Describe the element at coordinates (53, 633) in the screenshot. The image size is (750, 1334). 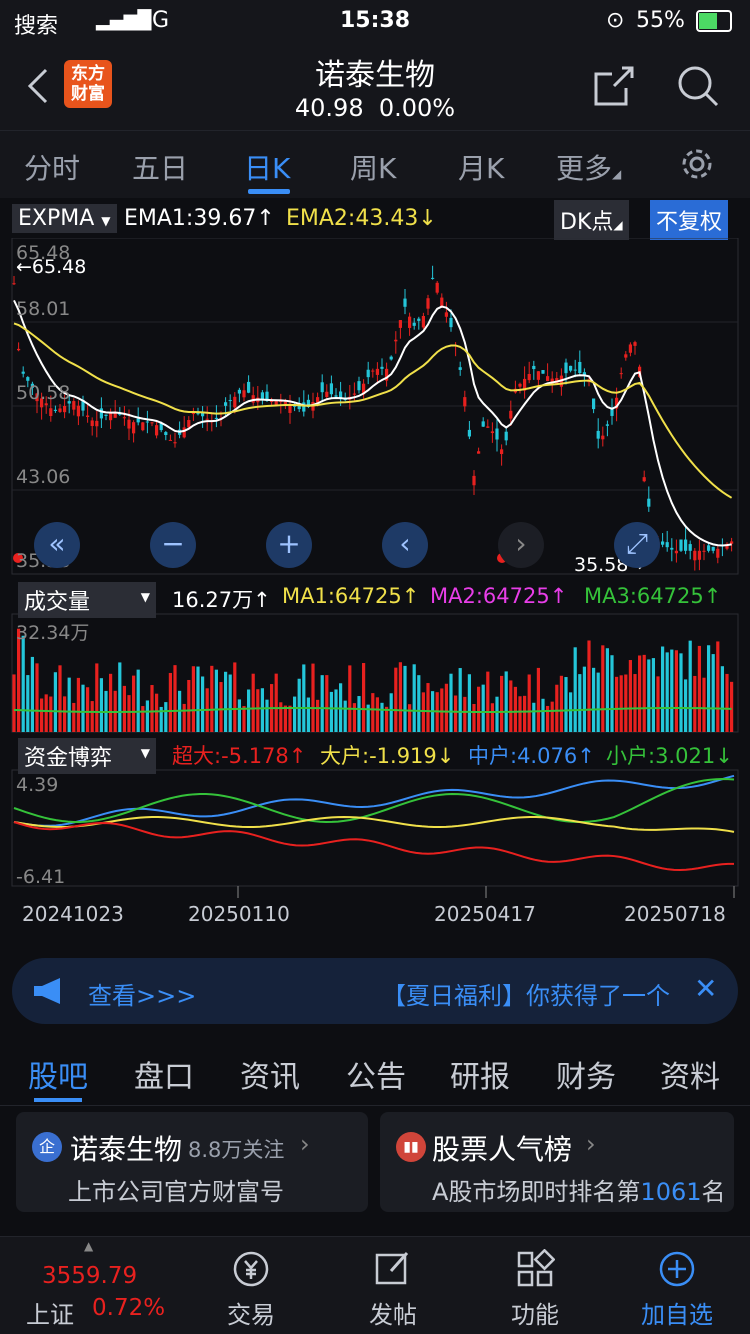
I see `volume-max: 32.34万` at that location.